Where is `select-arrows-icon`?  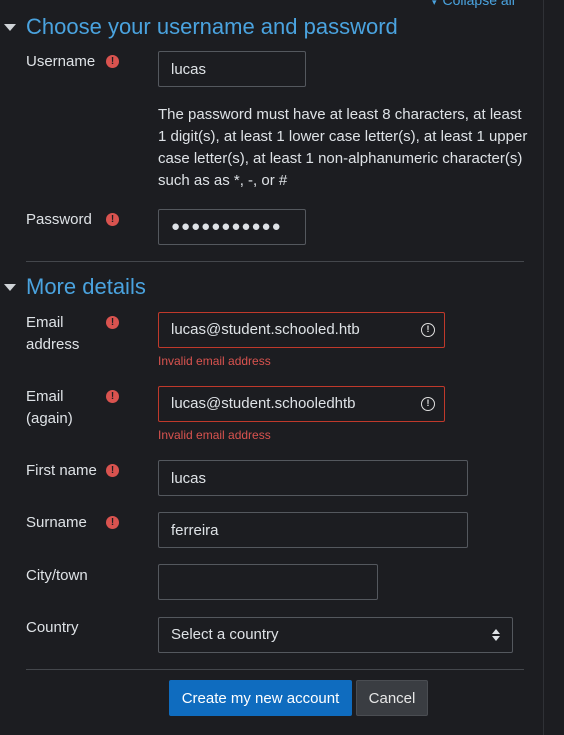 select-arrows-icon is located at coordinates (496, 635).